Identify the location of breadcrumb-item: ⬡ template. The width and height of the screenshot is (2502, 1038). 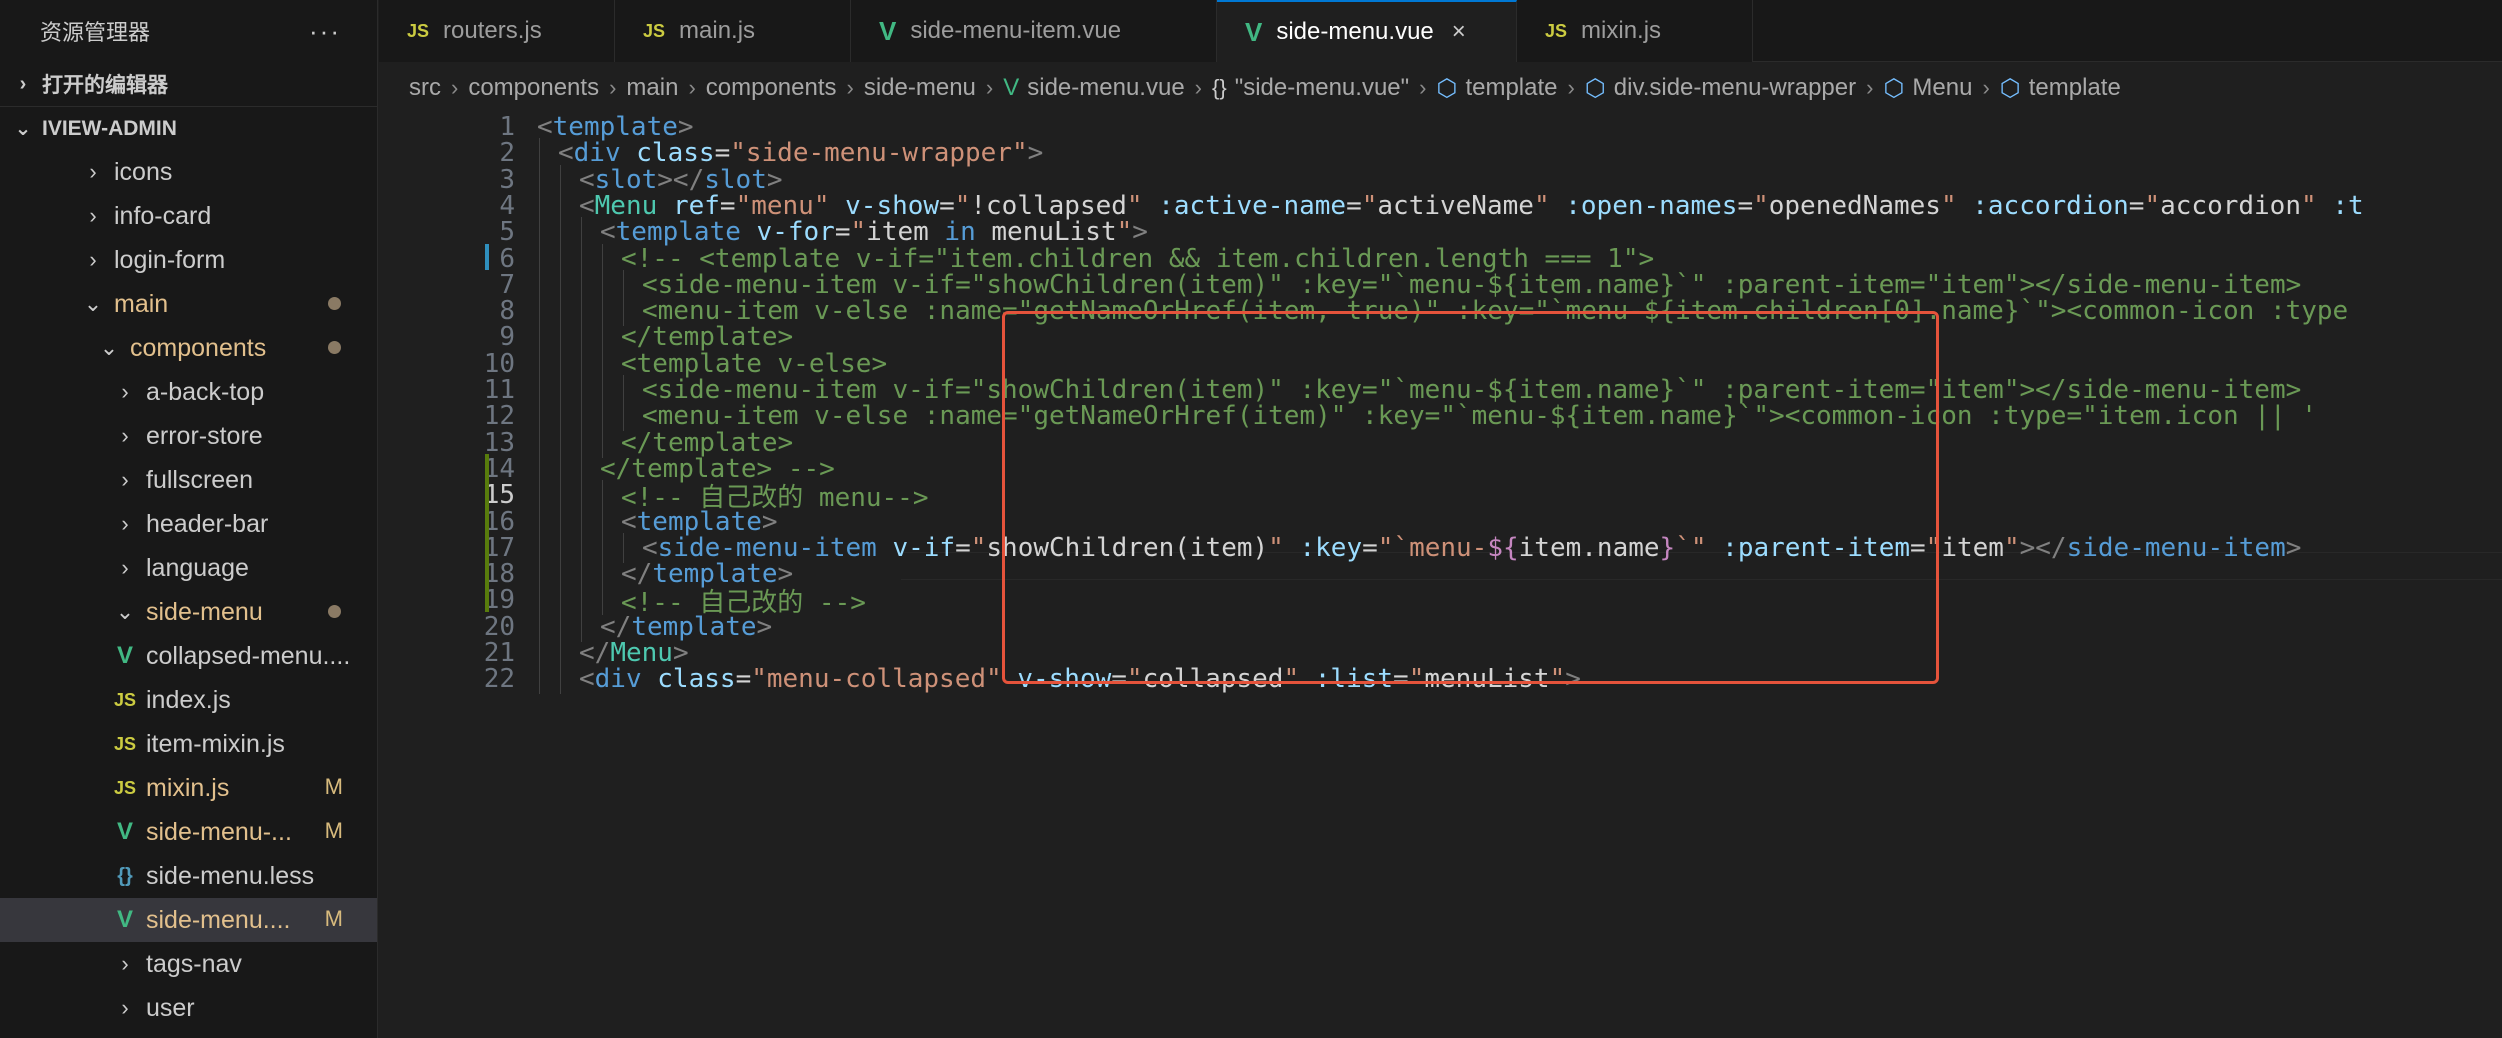
(2060, 88).